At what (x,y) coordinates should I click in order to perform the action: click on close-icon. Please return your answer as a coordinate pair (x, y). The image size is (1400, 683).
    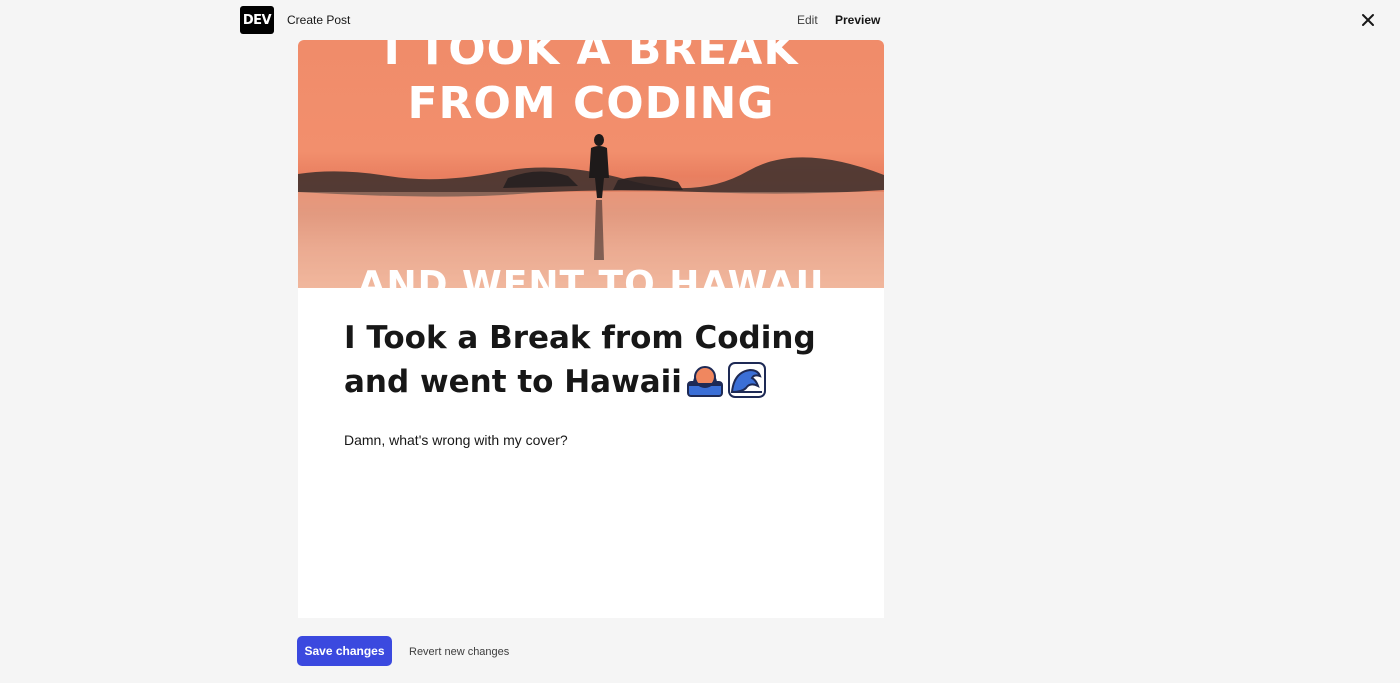
    Looking at the image, I should click on (1368, 20).